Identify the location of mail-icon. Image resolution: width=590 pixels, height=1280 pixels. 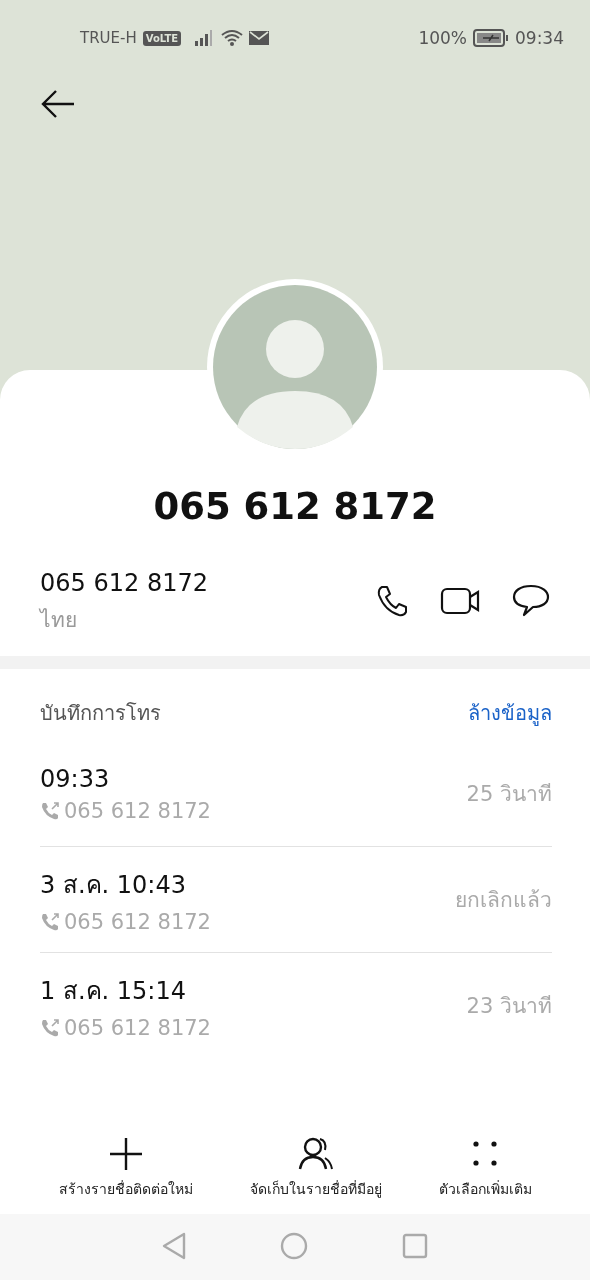
(259, 38).